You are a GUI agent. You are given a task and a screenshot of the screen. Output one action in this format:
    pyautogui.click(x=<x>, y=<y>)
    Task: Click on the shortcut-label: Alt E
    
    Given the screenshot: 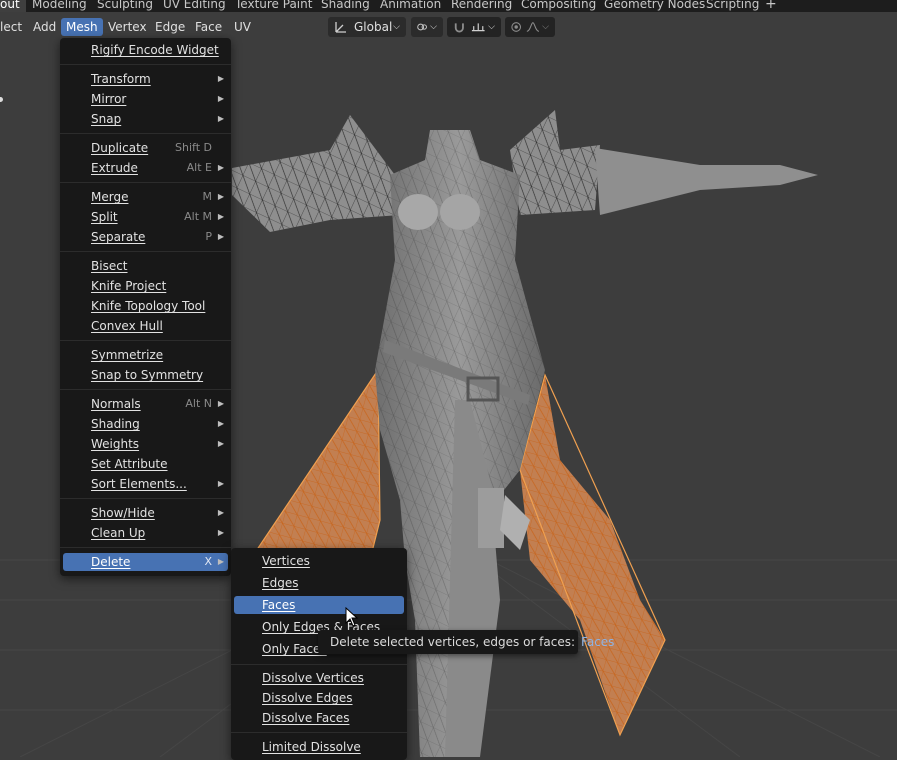 What is the action you would take?
    pyautogui.click(x=199, y=167)
    